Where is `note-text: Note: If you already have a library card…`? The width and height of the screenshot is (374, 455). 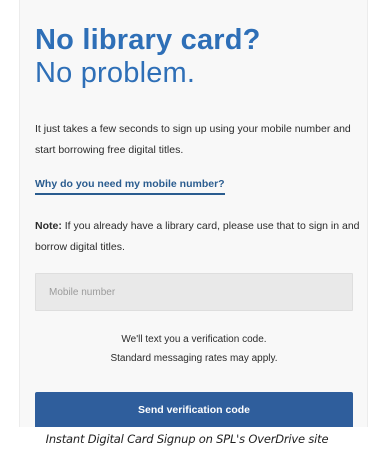 note-text: Note: If you already have a library card… is located at coordinates (200, 237).